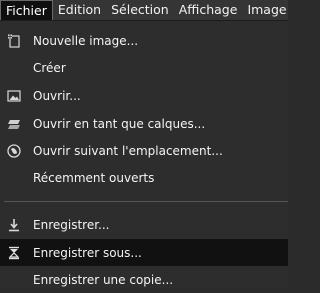 The image size is (320, 293). What do you see at coordinates (14, 124) in the screenshot?
I see `open-as-layers-icon` at bounding box center [14, 124].